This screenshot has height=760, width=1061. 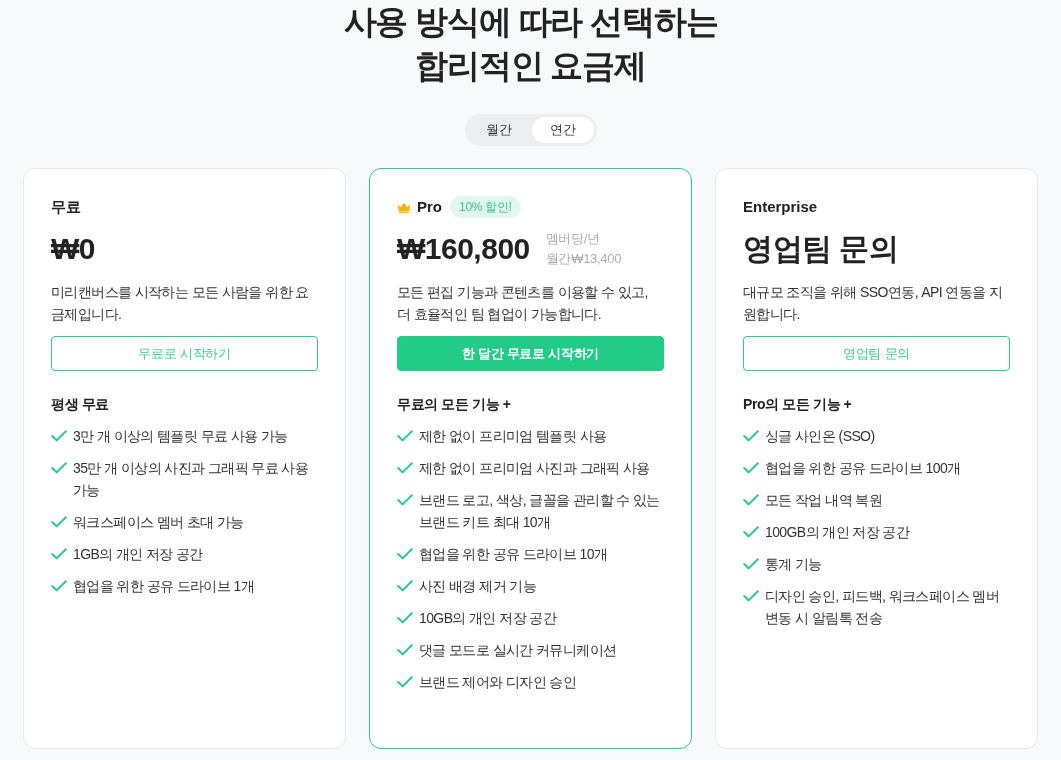 What do you see at coordinates (798, 404) in the screenshot?
I see `features-heading: Pro의 모든 기능 +` at bounding box center [798, 404].